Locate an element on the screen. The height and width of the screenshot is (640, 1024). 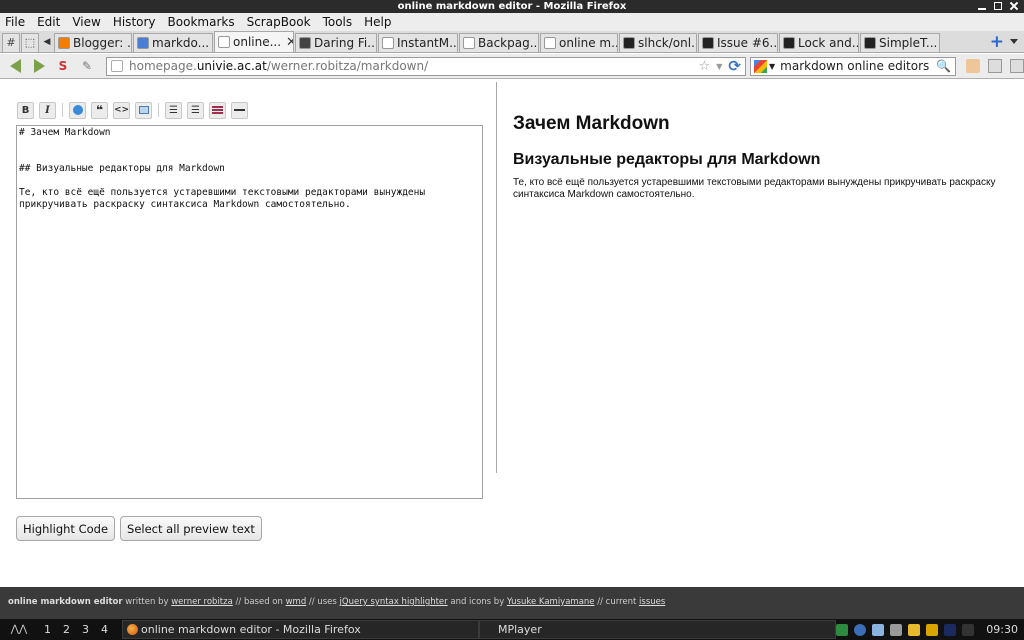
addon-window-icon is located at coordinates (1017, 66).